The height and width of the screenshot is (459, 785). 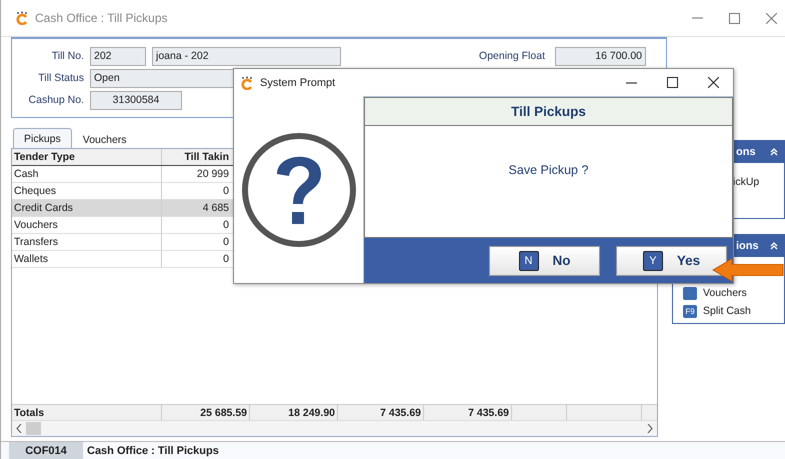 I want to click on table-cell: Transfers, so click(x=87, y=242).